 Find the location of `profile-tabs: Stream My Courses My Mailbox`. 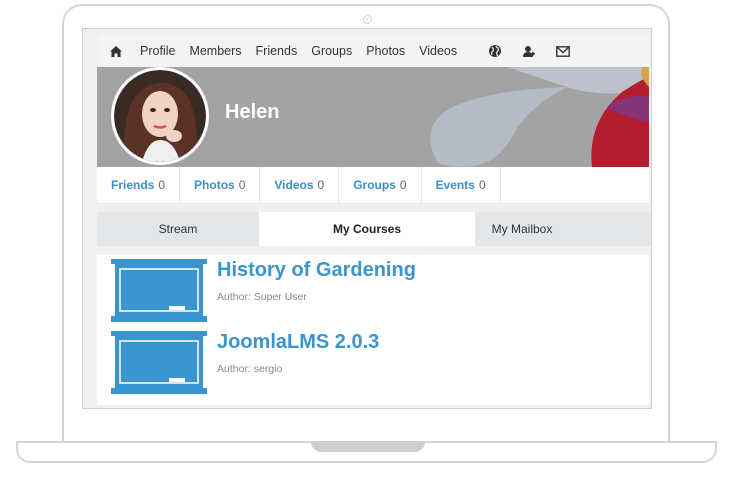

profile-tabs: Stream My Courses My Mailbox is located at coordinates (374, 229).